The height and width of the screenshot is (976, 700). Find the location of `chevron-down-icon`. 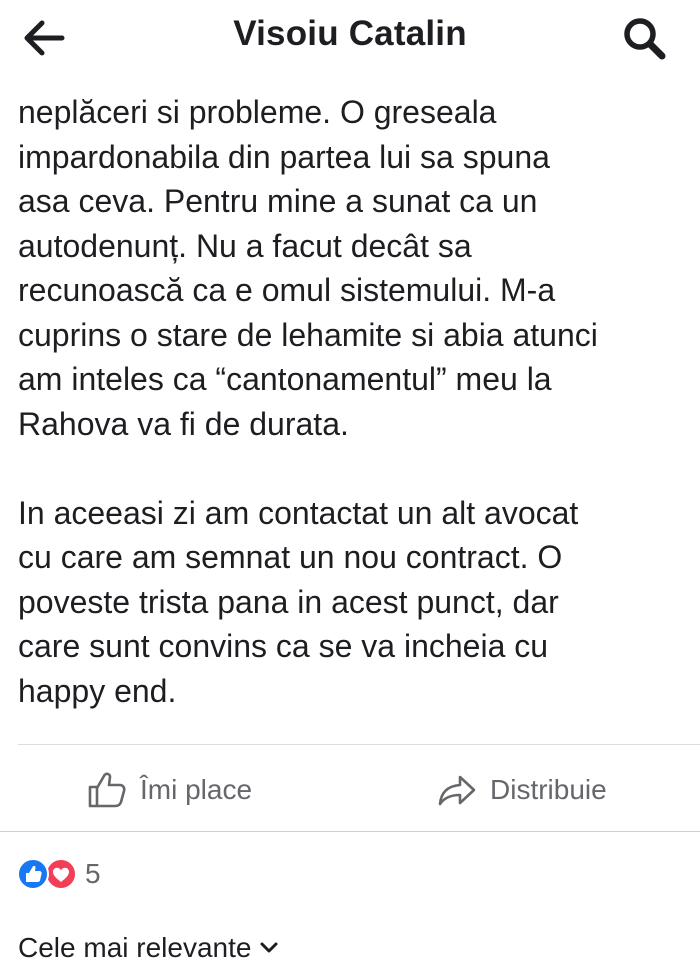

chevron-down-icon is located at coordinates (269, 947).